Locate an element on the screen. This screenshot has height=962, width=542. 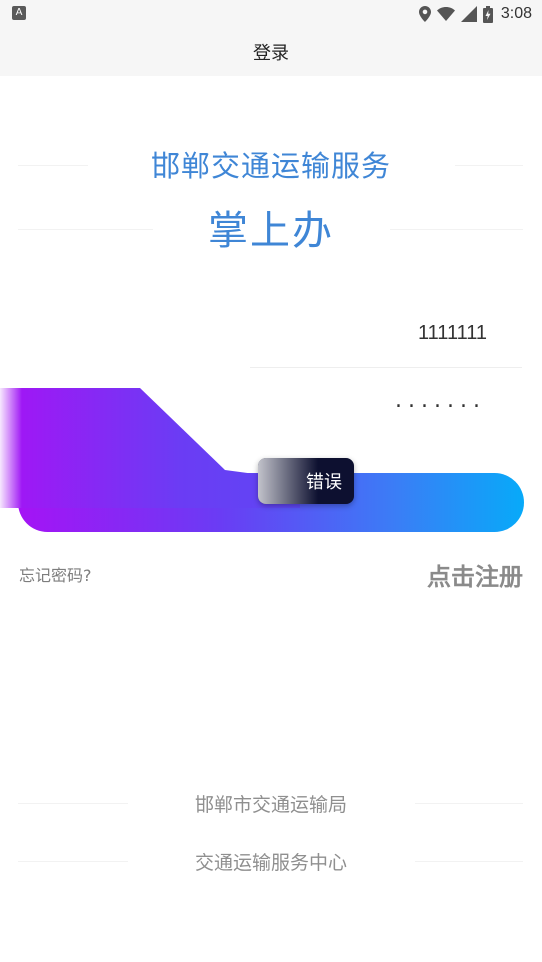
title-bar: 登录 is located at coordinates (271, 52).